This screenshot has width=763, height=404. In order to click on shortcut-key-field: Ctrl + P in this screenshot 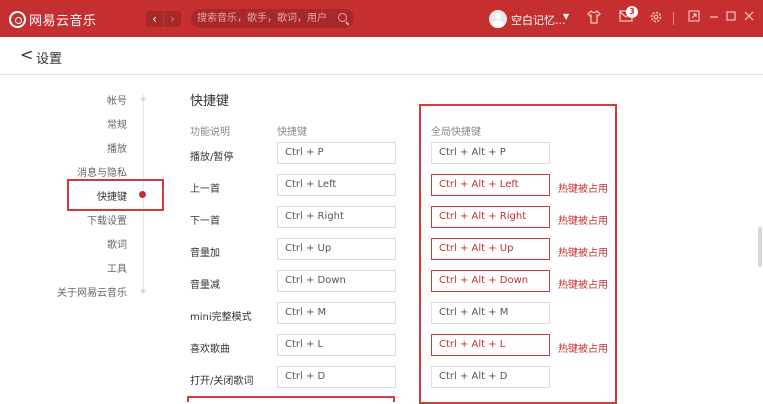, I will do `click(336, 153)`.